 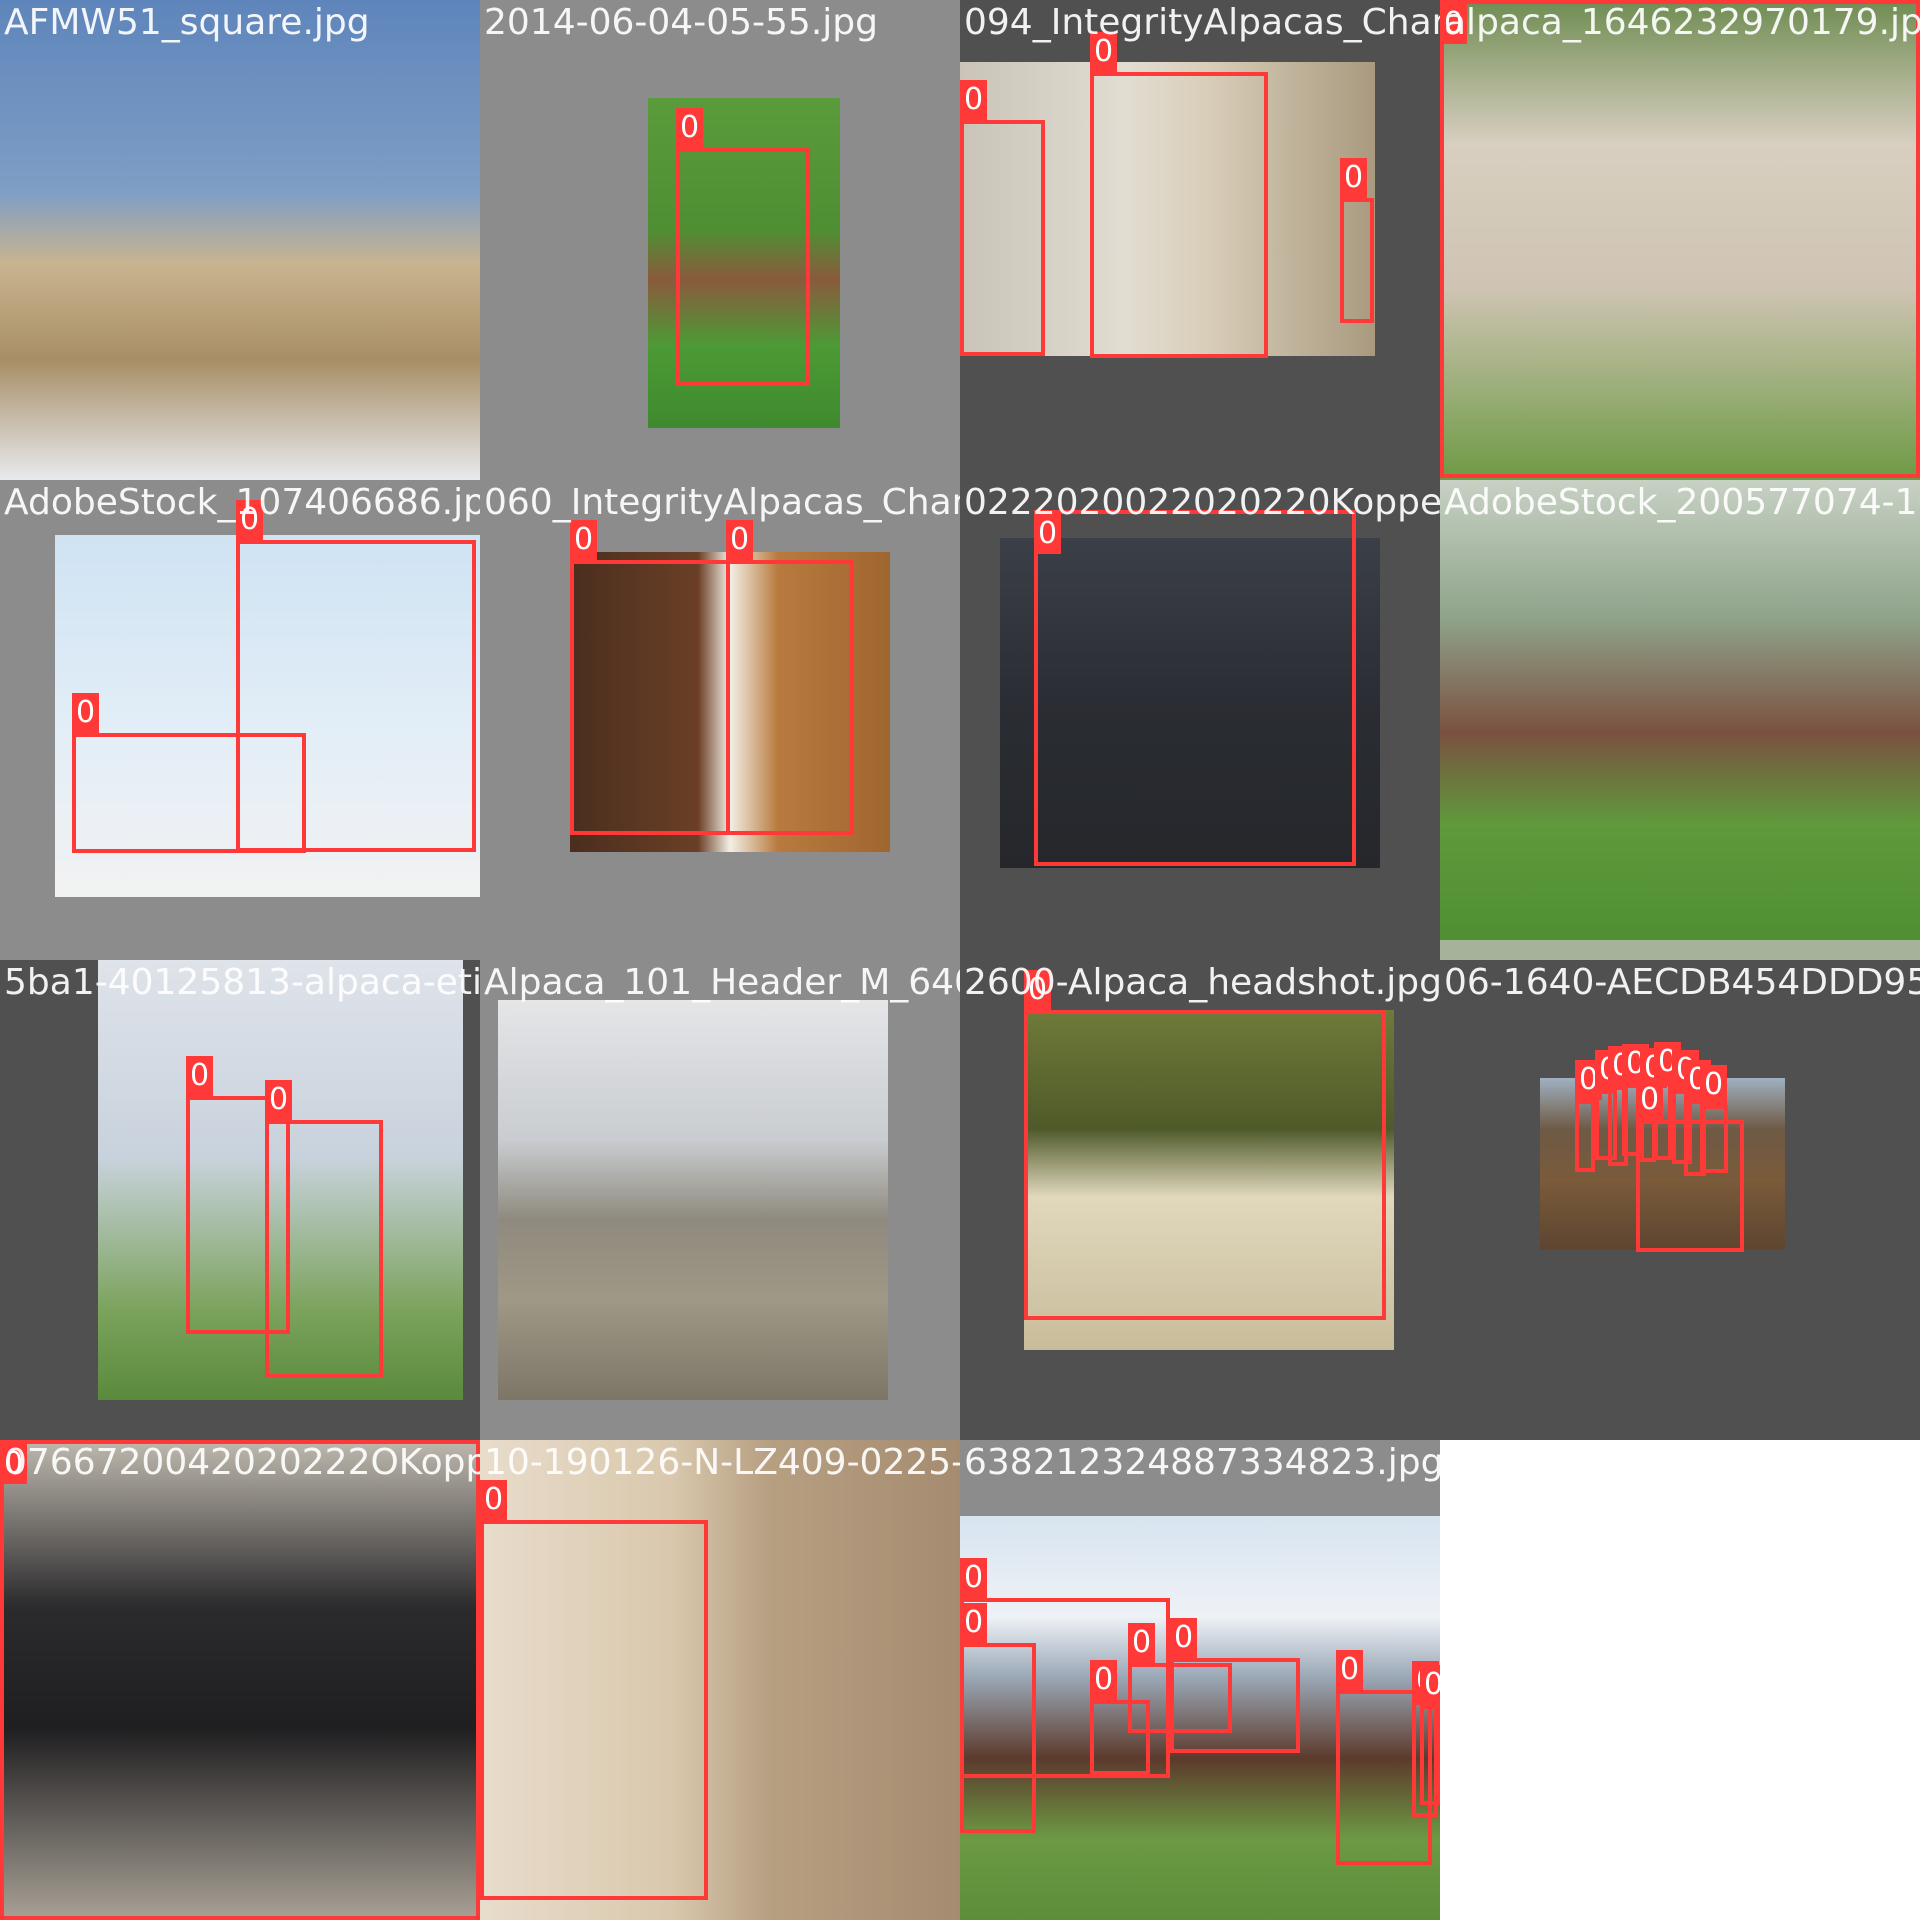 What do you see at coordinates (1202, 1462) in the screenshot?
I see `image-filename: 638212324887334823.jpg` at bounding box center [1202, 1462].